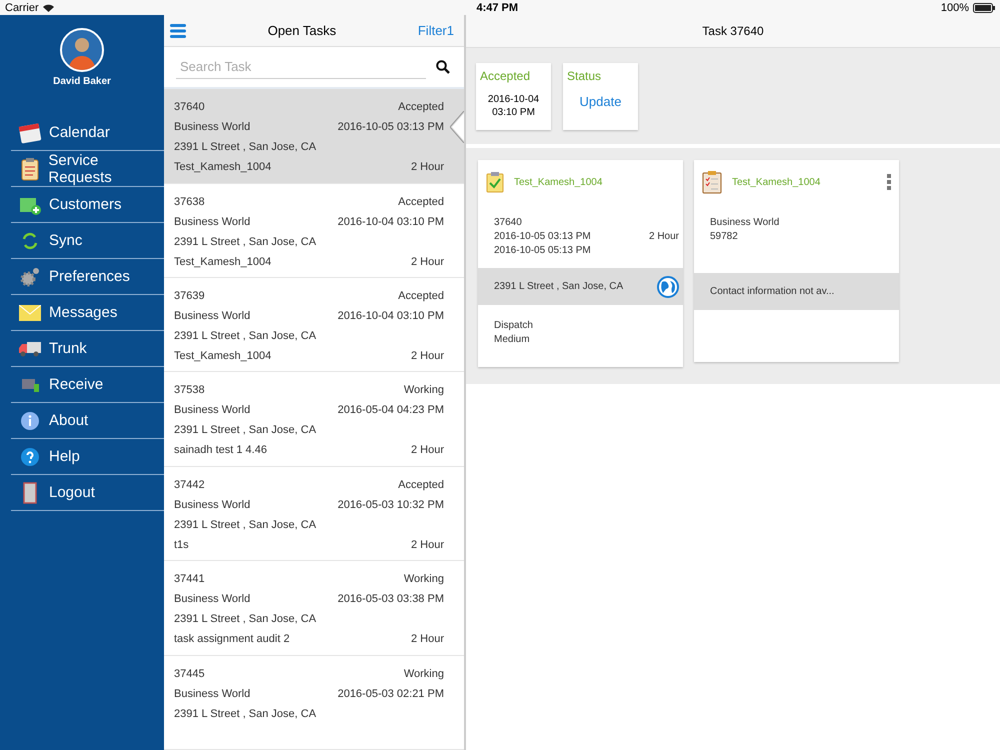 Image resolution: width=1000 pixels, height=750 pixels. What do you see at coordinates (314, 703) in the screenshot?
I see `task-row: 37445 Working Business World 2016-05-03 02:21 PM 2391 L Street , San Jose, CA` at bounding box center [314, 703].